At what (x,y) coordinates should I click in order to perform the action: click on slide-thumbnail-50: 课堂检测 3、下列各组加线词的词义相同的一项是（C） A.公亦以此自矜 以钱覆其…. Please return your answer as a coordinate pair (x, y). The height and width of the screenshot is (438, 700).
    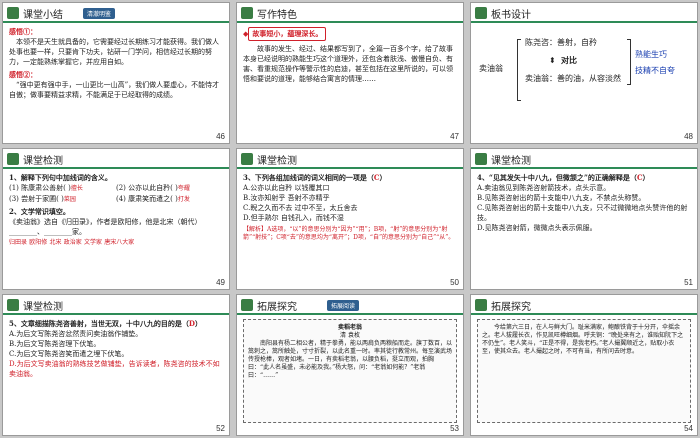
    Looking at the image, I should click on (350, 219).